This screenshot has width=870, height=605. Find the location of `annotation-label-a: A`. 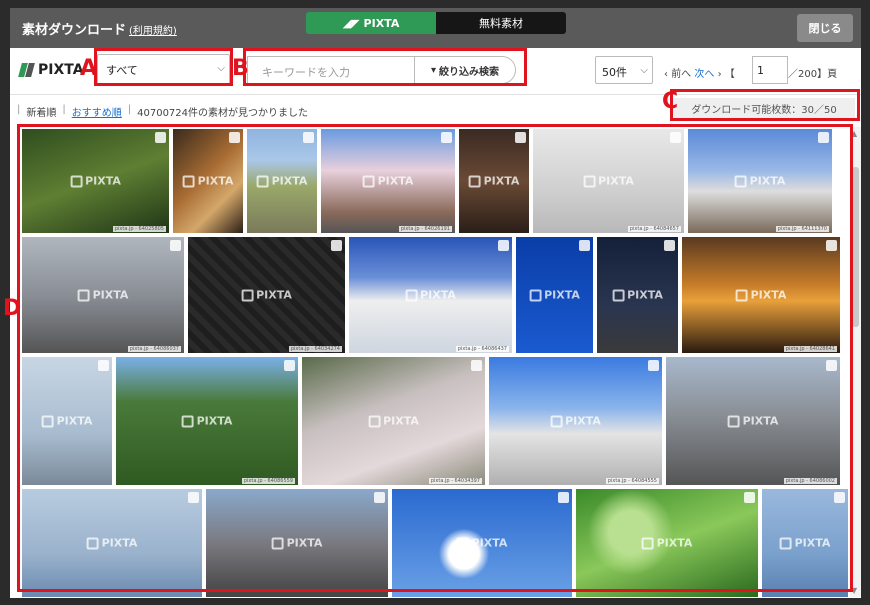

annotation-label-a: A is located at coordinates (89, 68).